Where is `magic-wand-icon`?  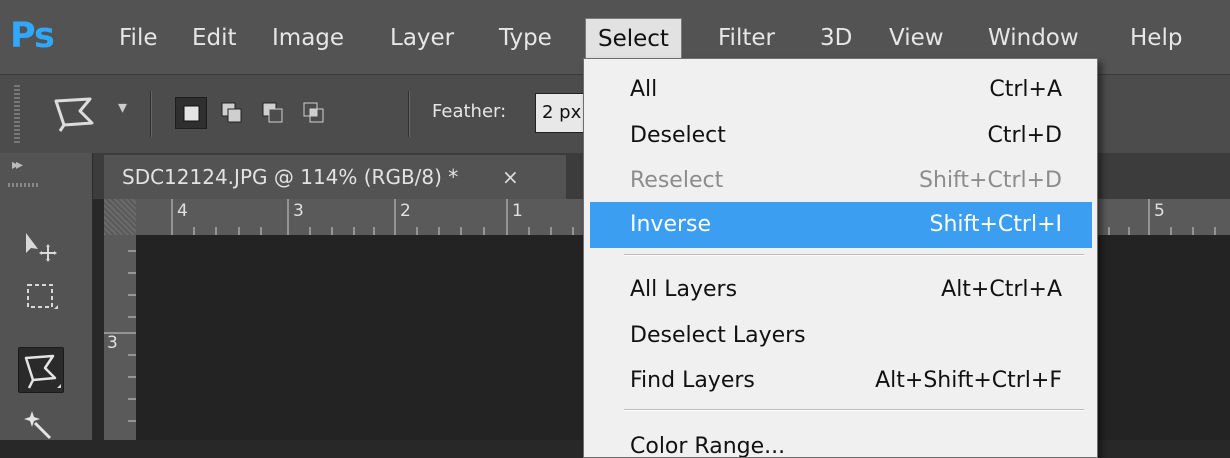 magic-wand-icon is located at coordinates (41, 426).